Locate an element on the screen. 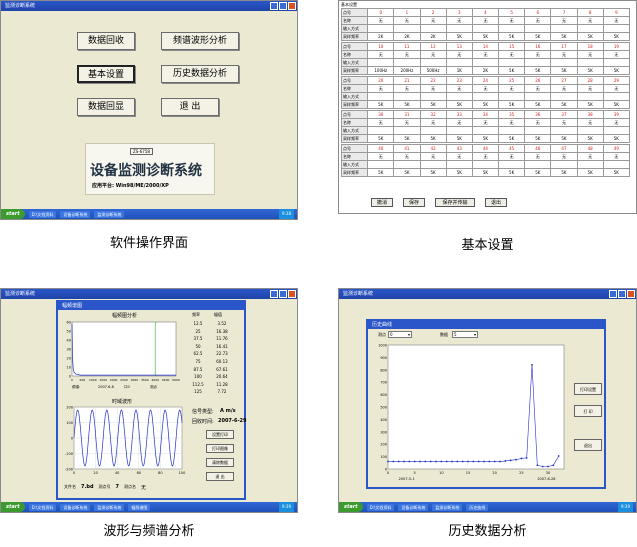  taskbar-item: 幅频谱图 is located at coordinates (139, 507).